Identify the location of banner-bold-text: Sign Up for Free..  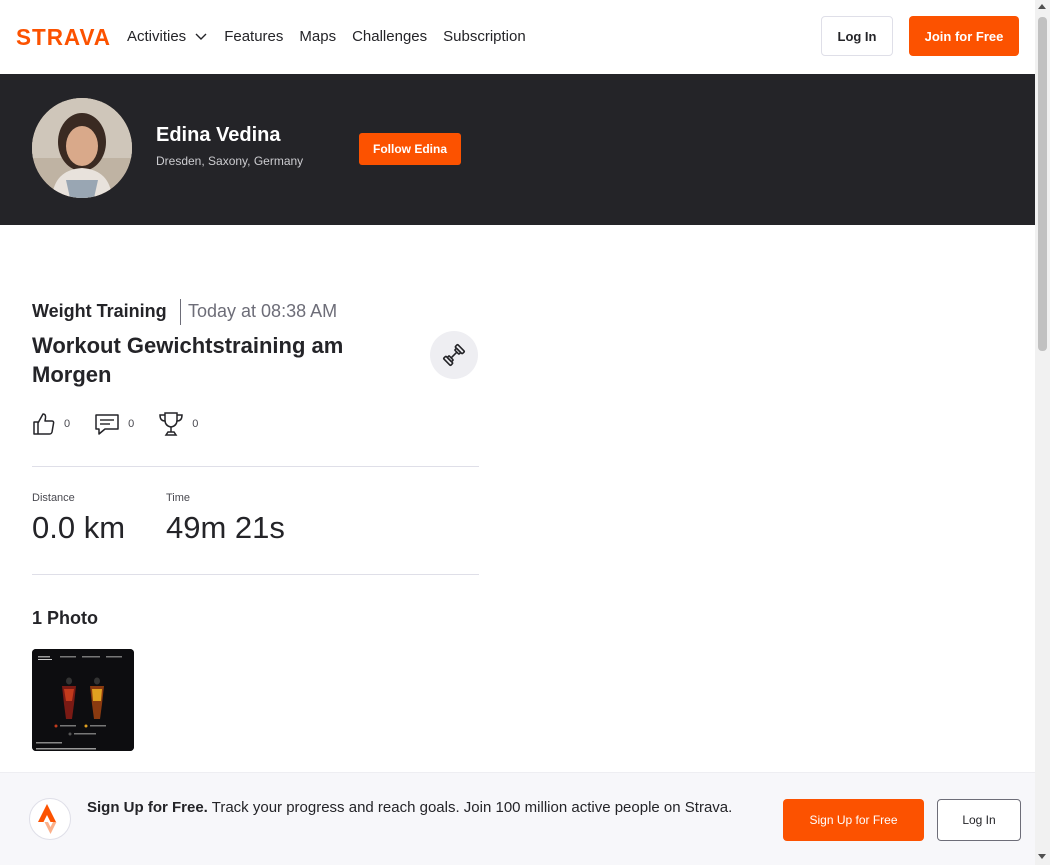
(147, 807).